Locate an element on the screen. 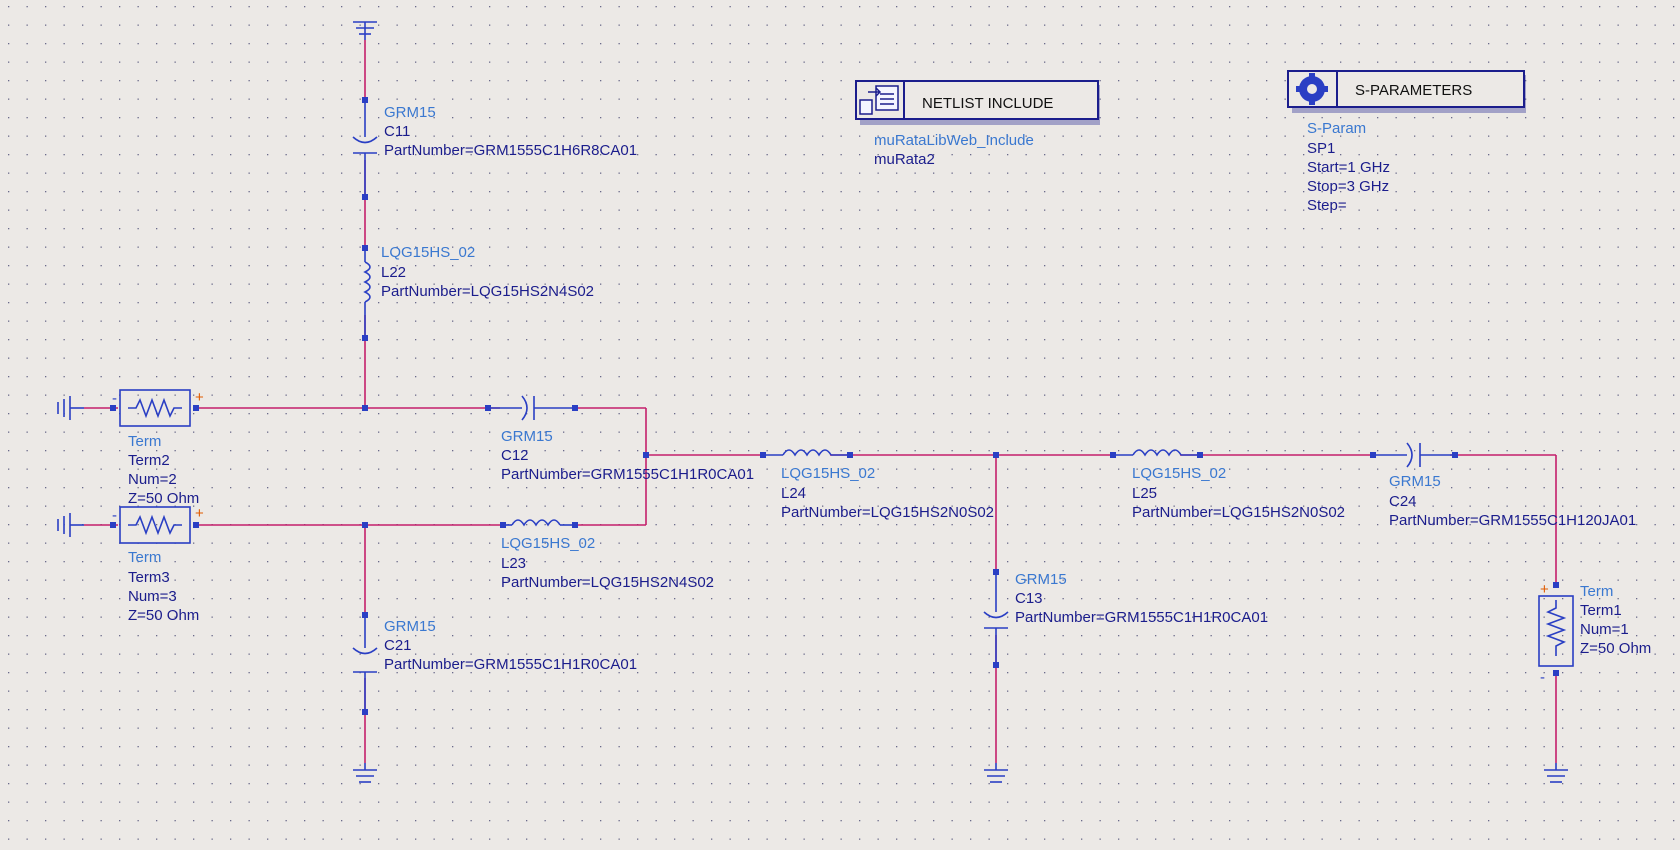 The width and height of the screenshot is (1680, 850). c11-partnumber: PartNumber=GRM1555C1H6R8CA01 is located at coordinates (510, 150).